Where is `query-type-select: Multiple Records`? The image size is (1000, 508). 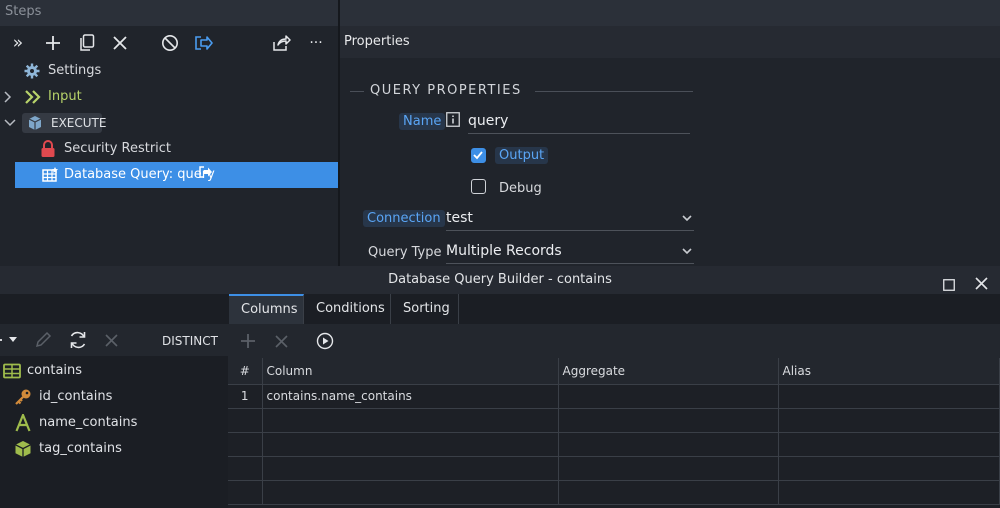
query-type-select: Multiple Records is located at coordinates (570, 252).